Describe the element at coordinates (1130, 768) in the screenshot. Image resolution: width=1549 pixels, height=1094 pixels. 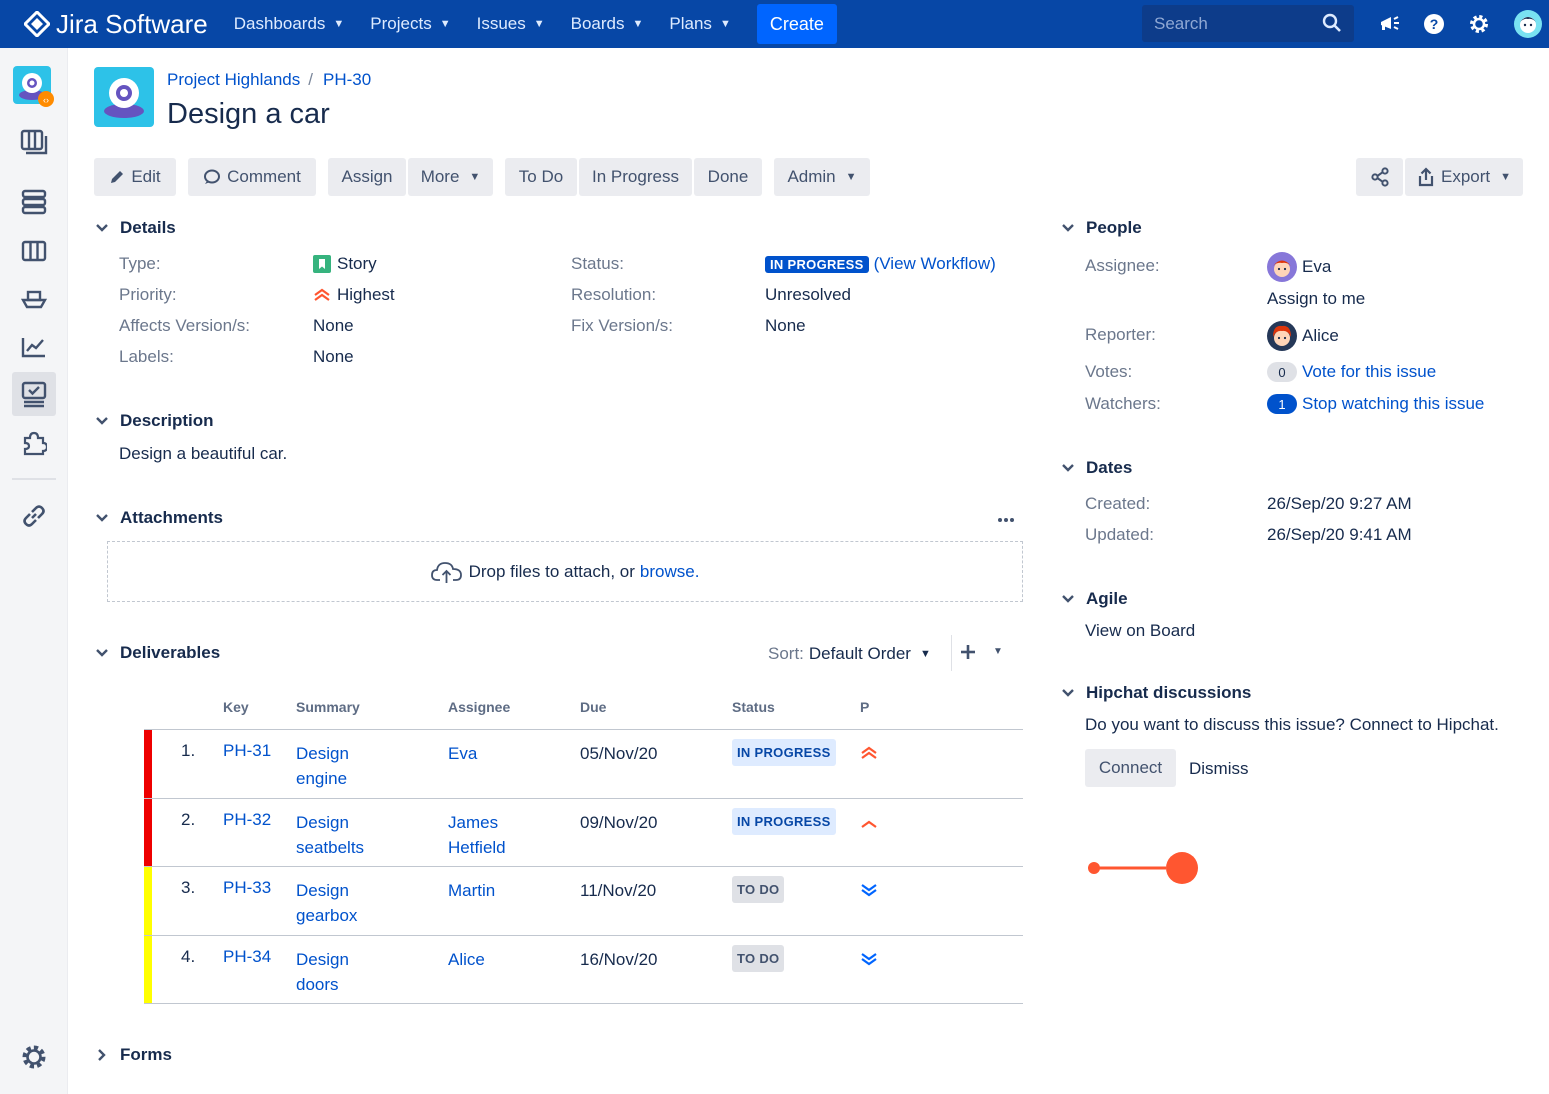
I see `connect-button: Connect` at that location.